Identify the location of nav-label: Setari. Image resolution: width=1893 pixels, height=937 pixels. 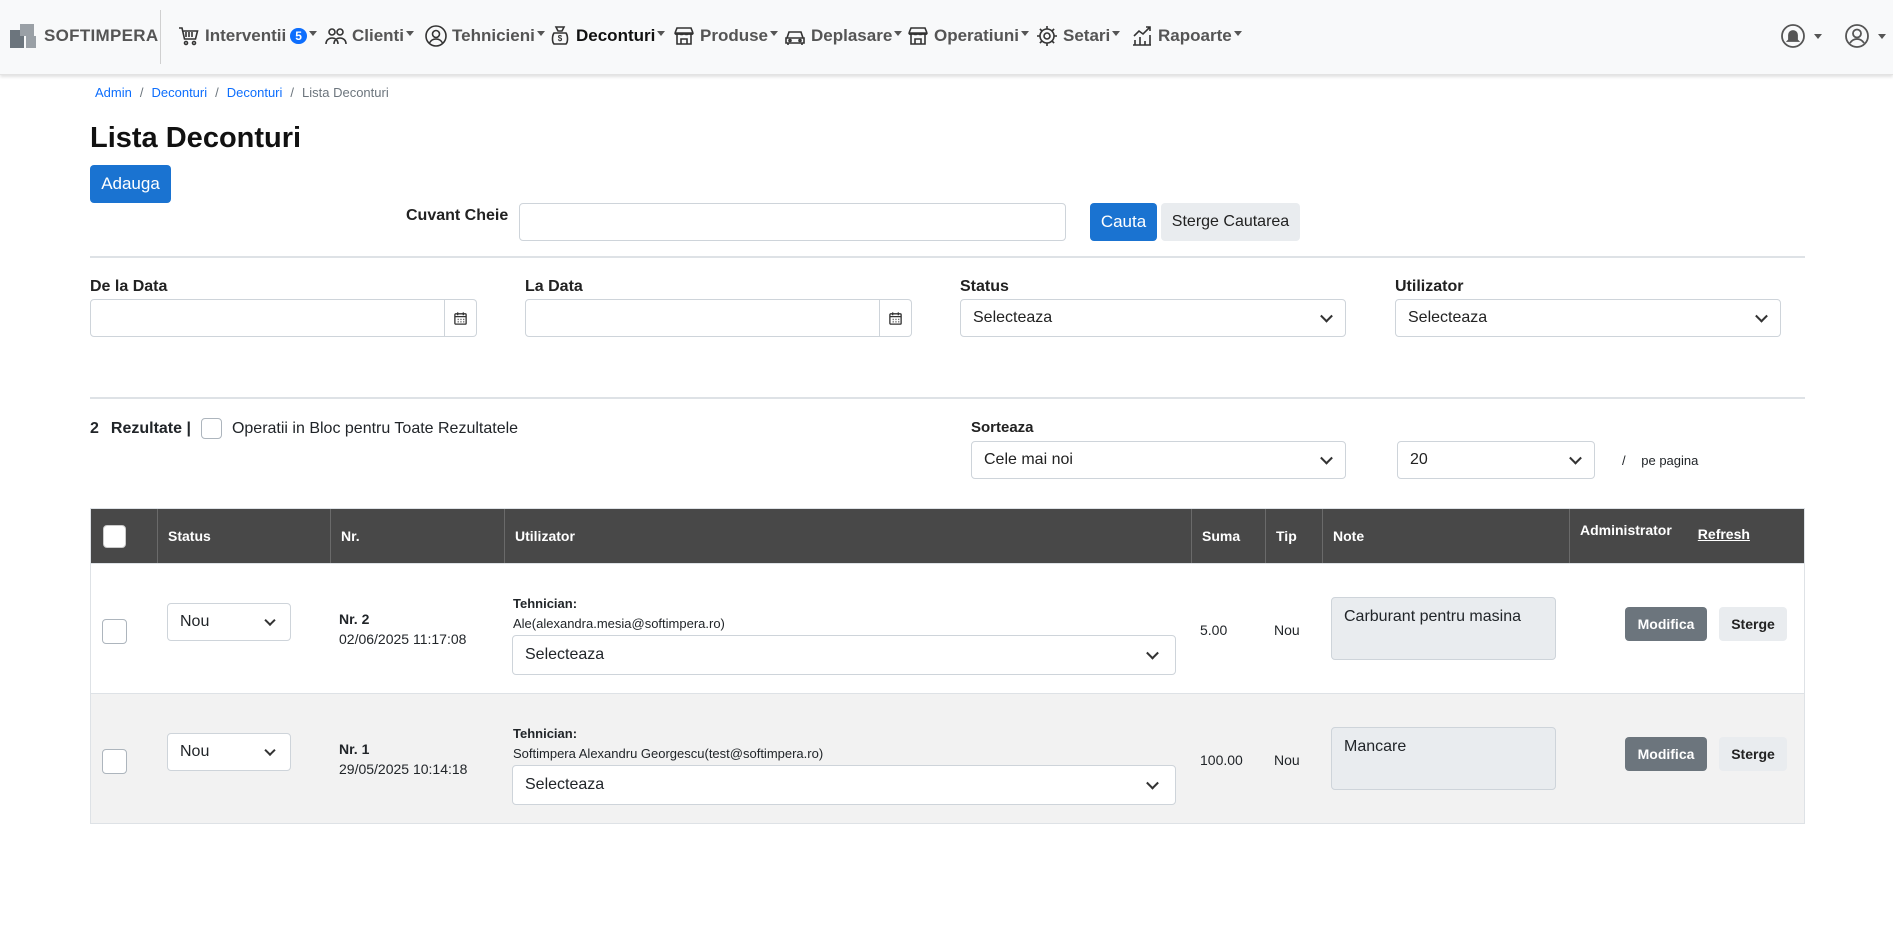
(1087, 35).